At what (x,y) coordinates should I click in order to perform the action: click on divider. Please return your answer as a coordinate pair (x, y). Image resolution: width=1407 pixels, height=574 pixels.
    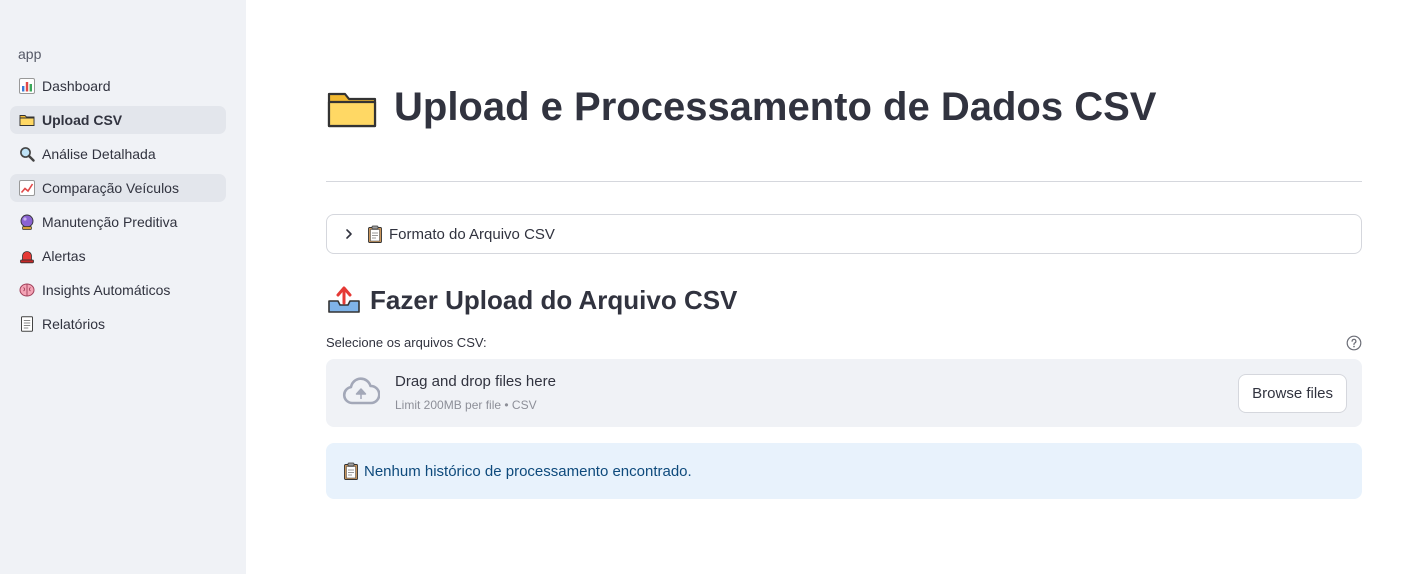
    Looking at the image, I should click on (844, 181).